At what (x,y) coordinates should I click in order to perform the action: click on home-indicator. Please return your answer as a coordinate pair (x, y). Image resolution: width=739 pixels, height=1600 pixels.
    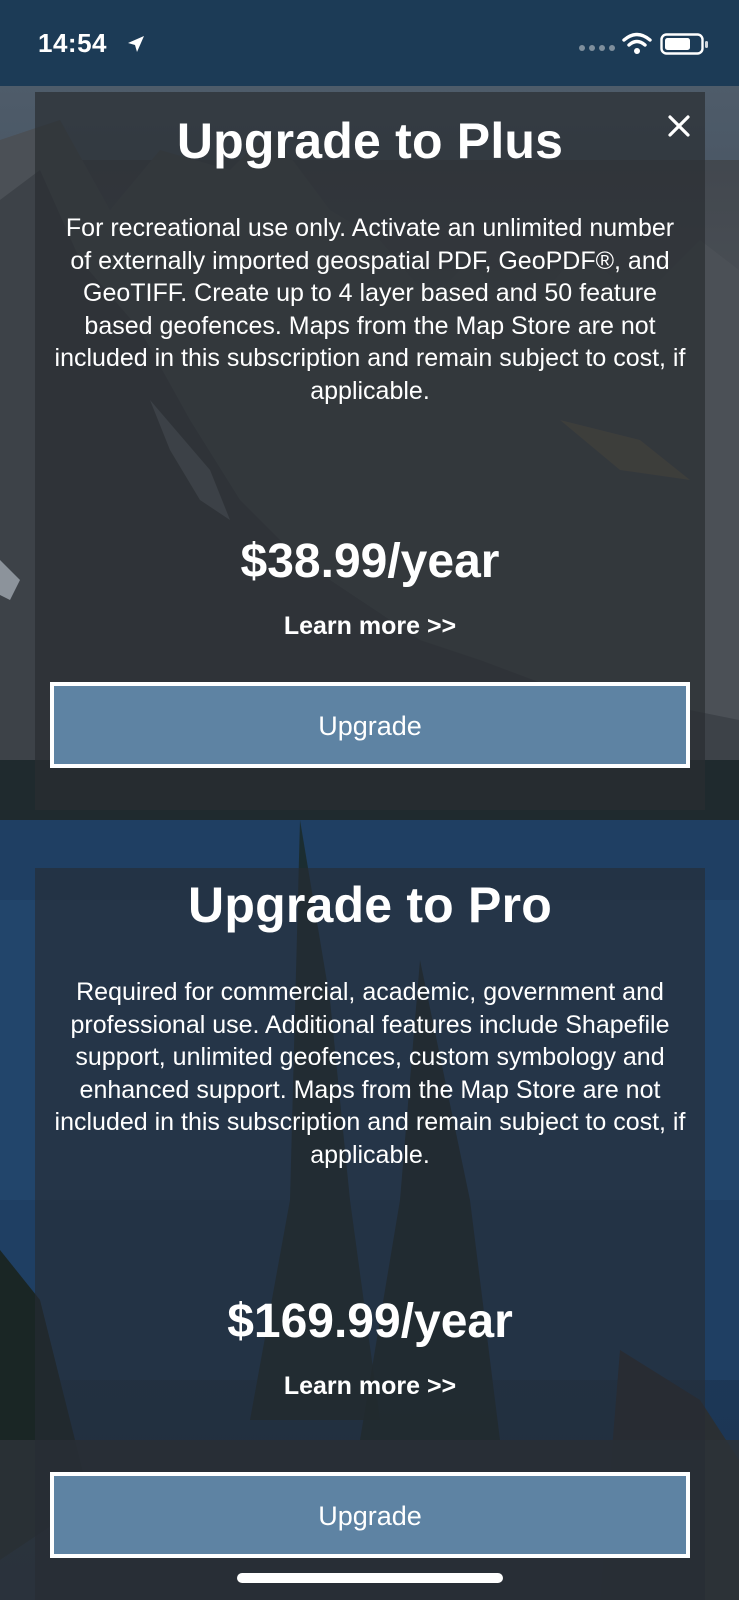
    Looking at the image, I should click on (370, 1578).